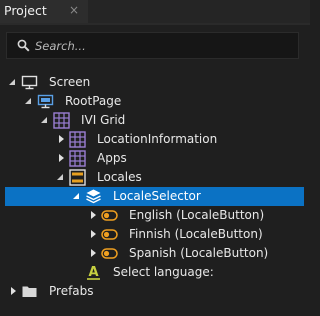 Image resolution: width=320 pixels, height=316 pixels. Describe the element at coordinates (29, 82) in the screenshot. I see `screen-icon` at that location.